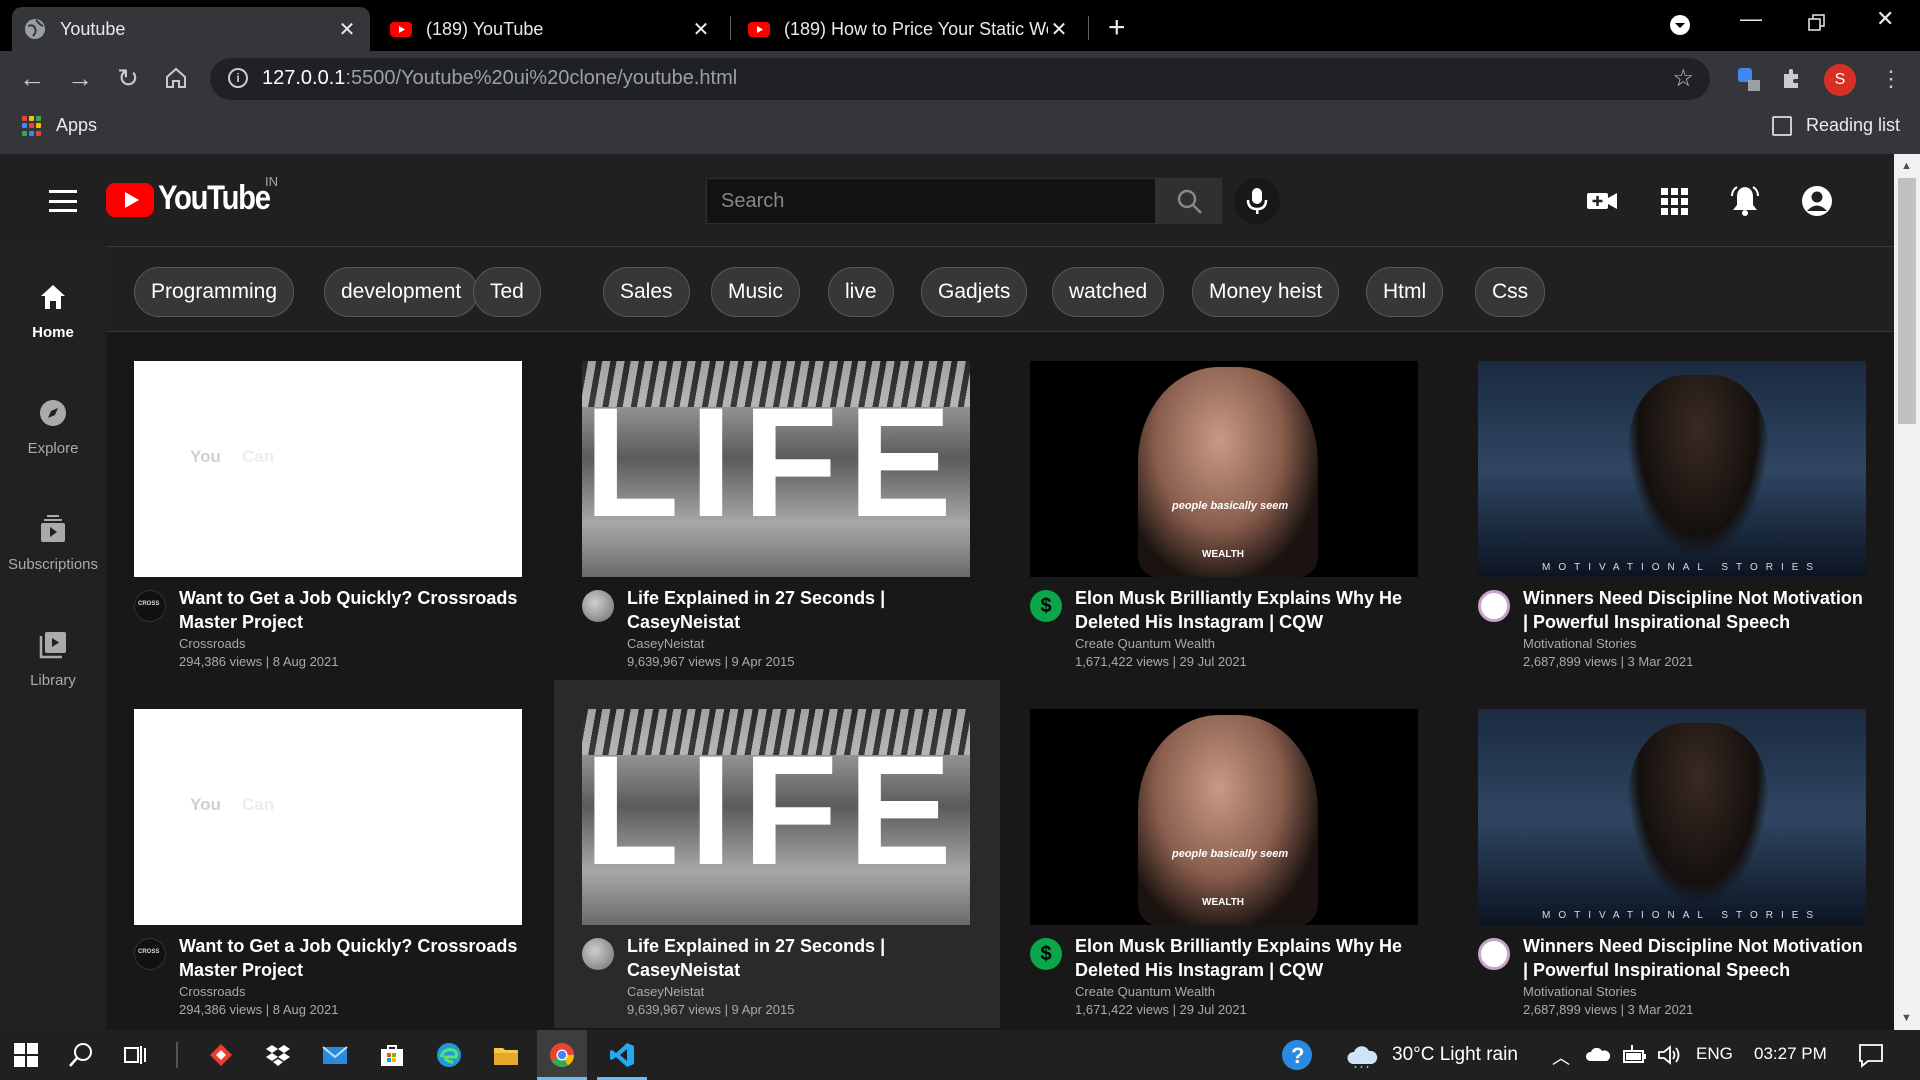  I want to click on help-icon: ?, so click(1297, 1055).